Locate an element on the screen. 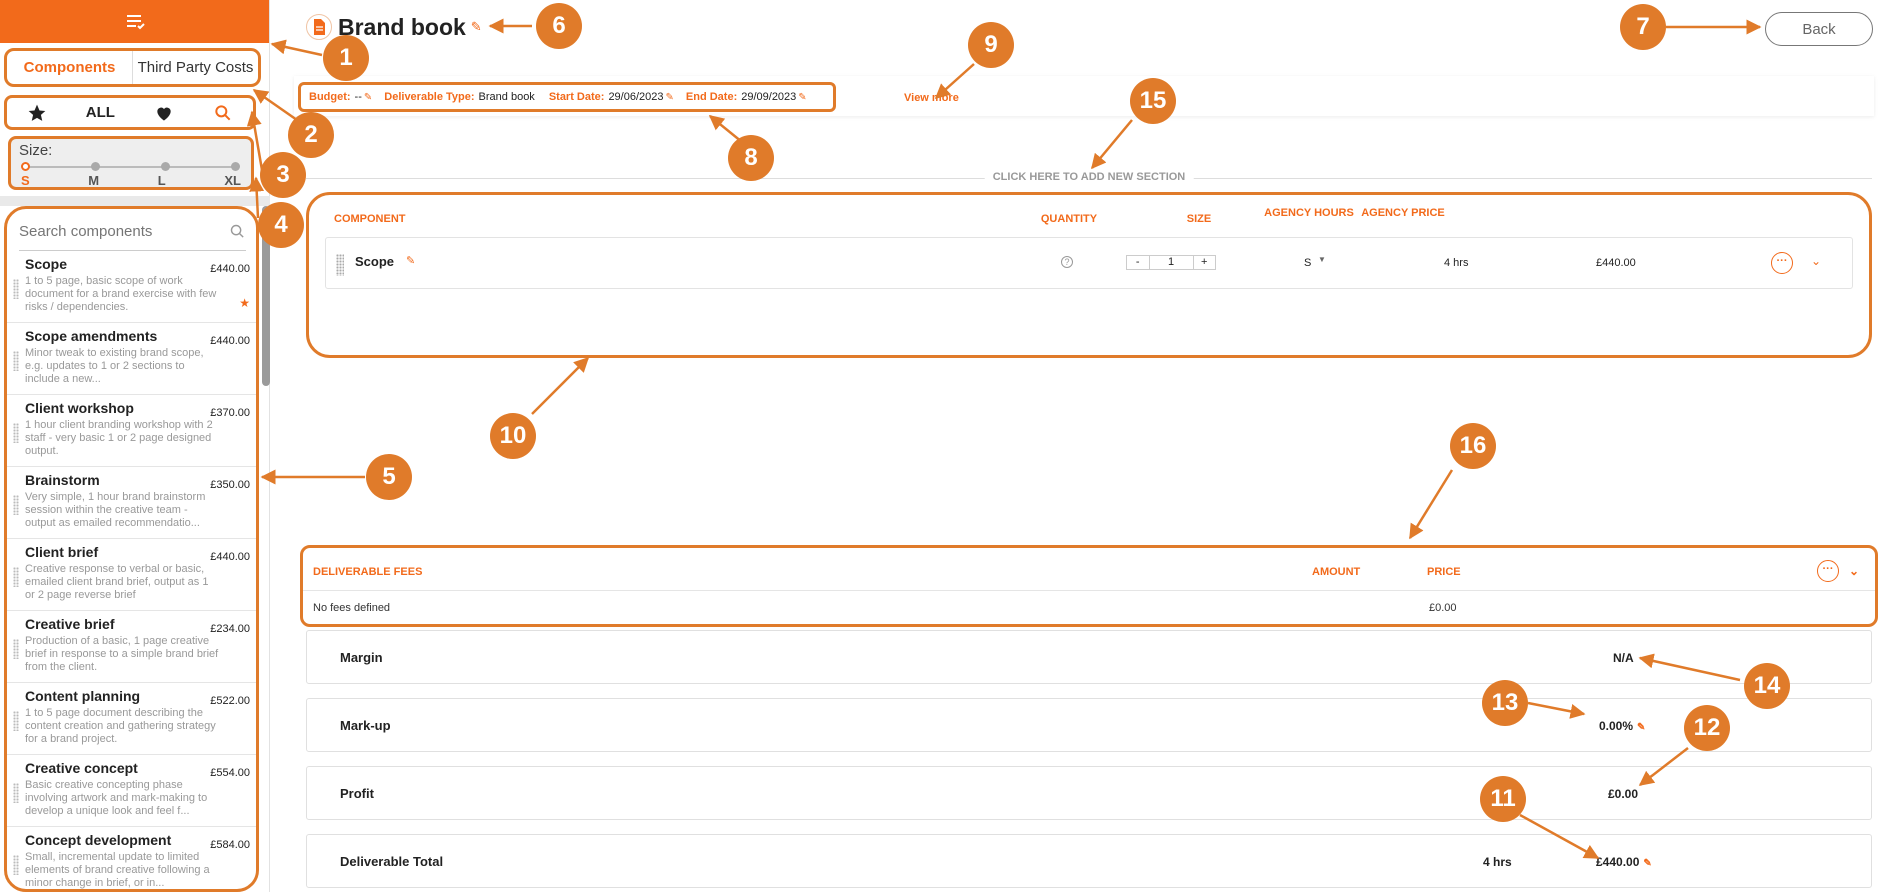 Image resolution: width=1892 pixels, height=892 pixels. search-icon is located at coordinates (237, 231).